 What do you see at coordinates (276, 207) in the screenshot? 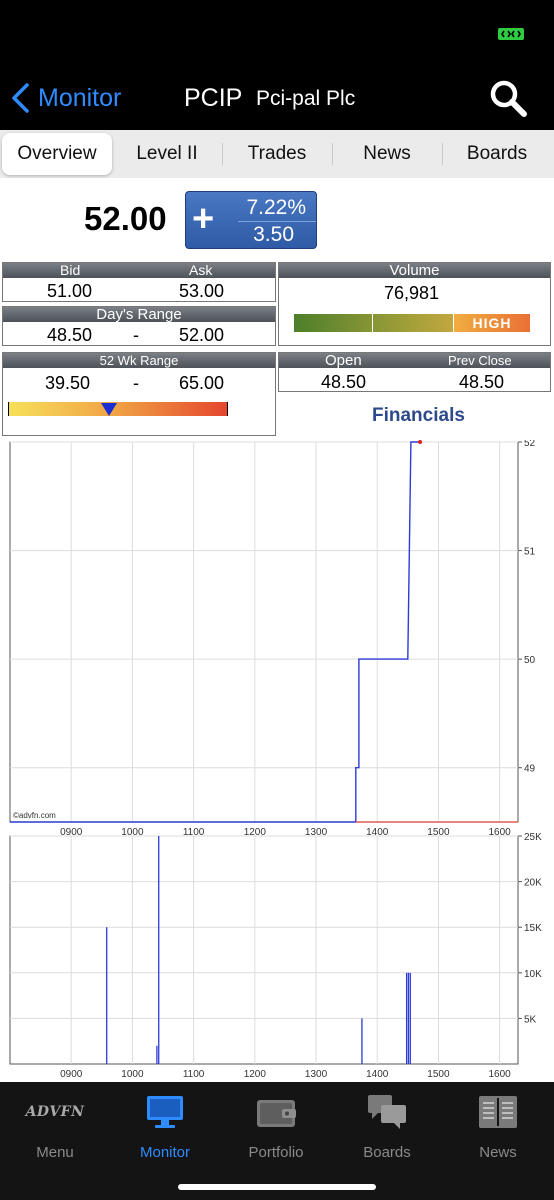
I see `change-percent: 7.22%` at bounding box center [276, 207].